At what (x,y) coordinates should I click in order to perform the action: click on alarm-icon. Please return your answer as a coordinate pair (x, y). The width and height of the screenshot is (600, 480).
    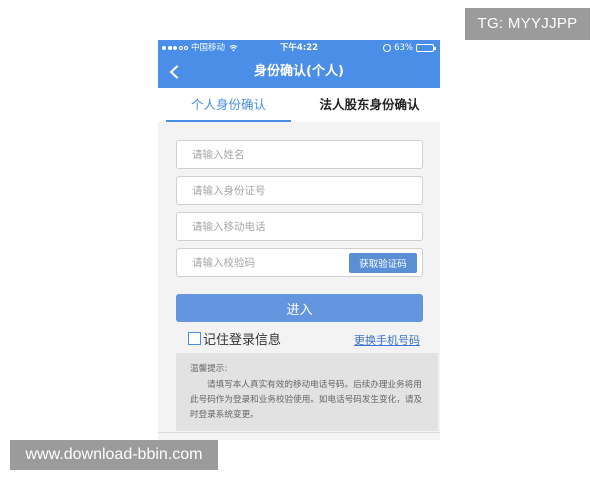
    Looking at the image, I should click on (387, 48).